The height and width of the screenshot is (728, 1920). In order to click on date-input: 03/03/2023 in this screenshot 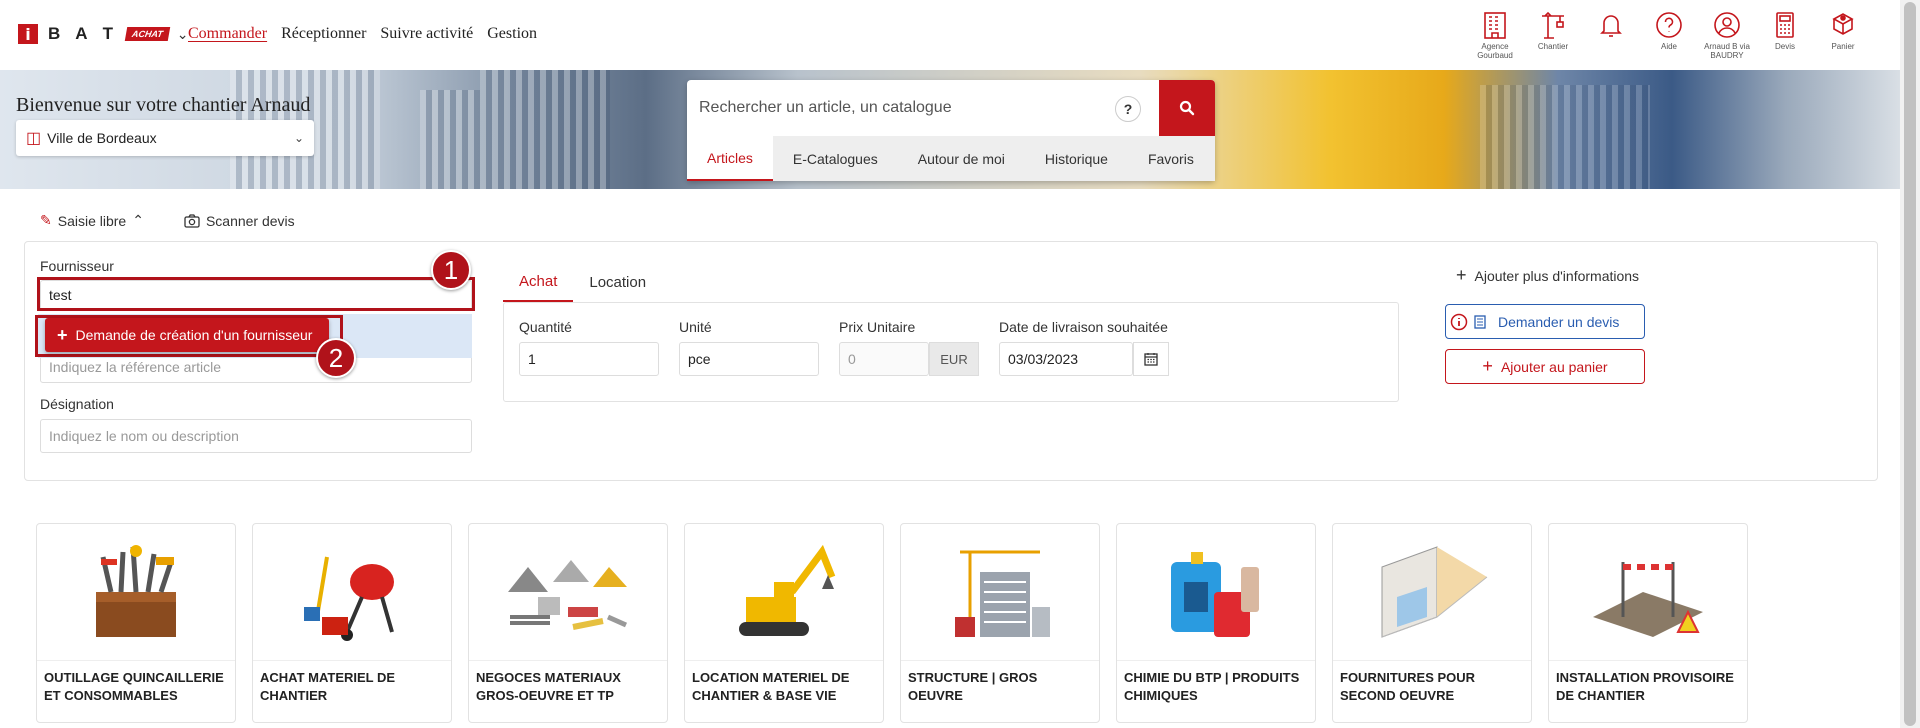, I will do `click(1066, 359)`.